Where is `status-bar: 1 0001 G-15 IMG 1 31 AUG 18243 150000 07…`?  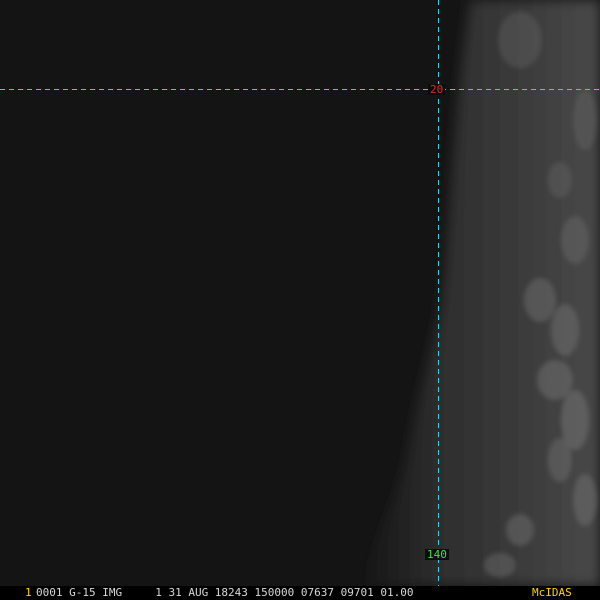 status-bar: 1 0001 G-15 IMG 1 31 AUG 18243 150000 07… is located at coordinates (300, 593).